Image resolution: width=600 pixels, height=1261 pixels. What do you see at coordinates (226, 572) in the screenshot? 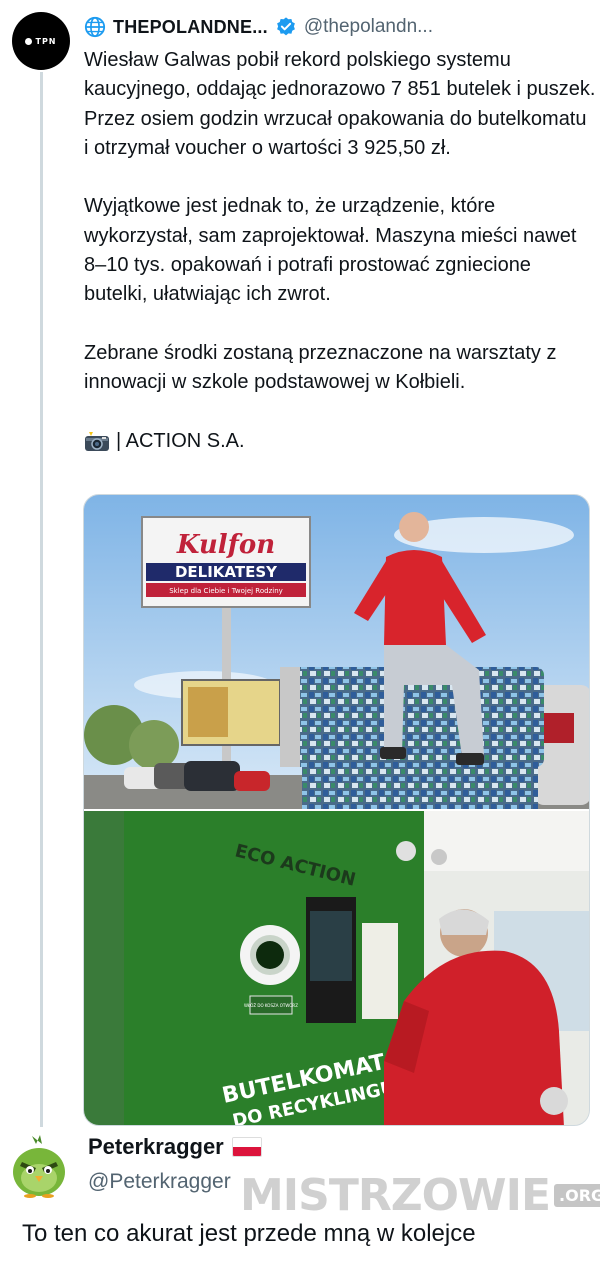
I see `sign-title: DELIKATESY` at bounding box center [226, 572].